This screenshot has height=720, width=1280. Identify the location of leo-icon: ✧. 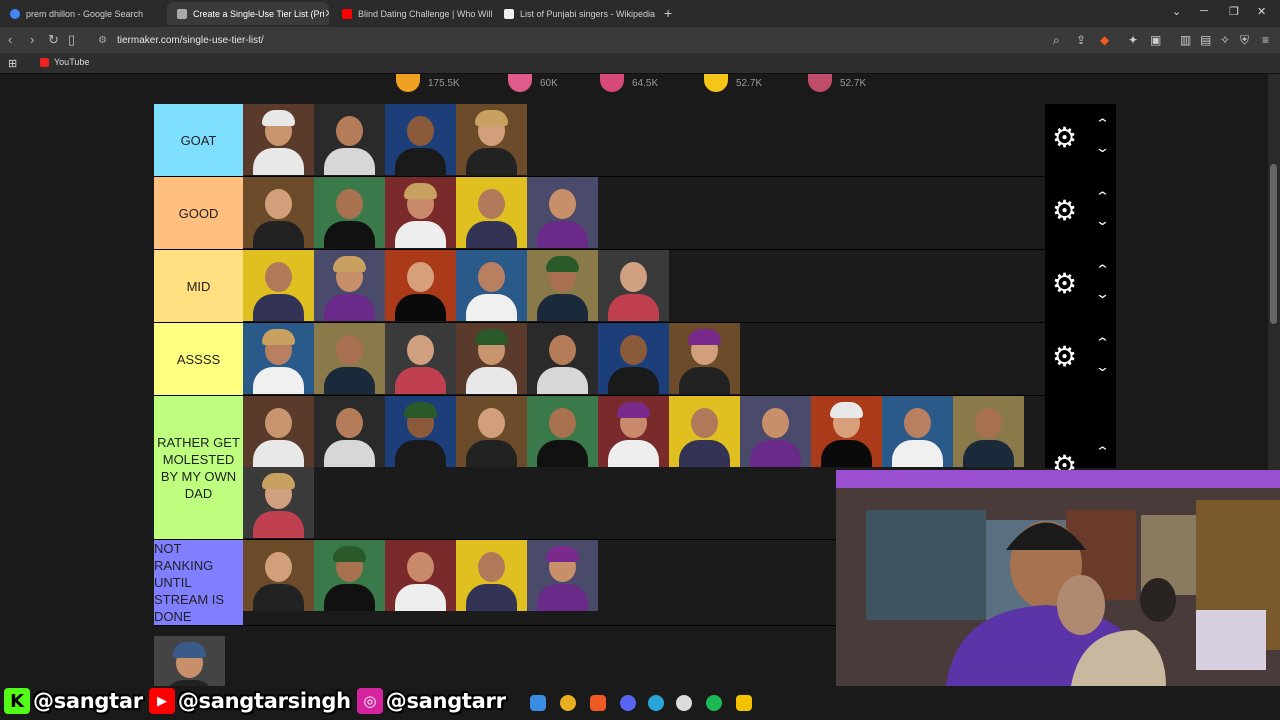
(1225, 40).